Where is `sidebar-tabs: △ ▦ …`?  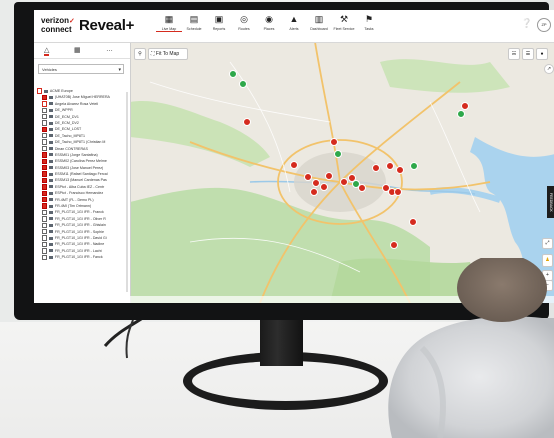
sidebar-tabs: △ ▦ … is located at coordinates (82, 51).